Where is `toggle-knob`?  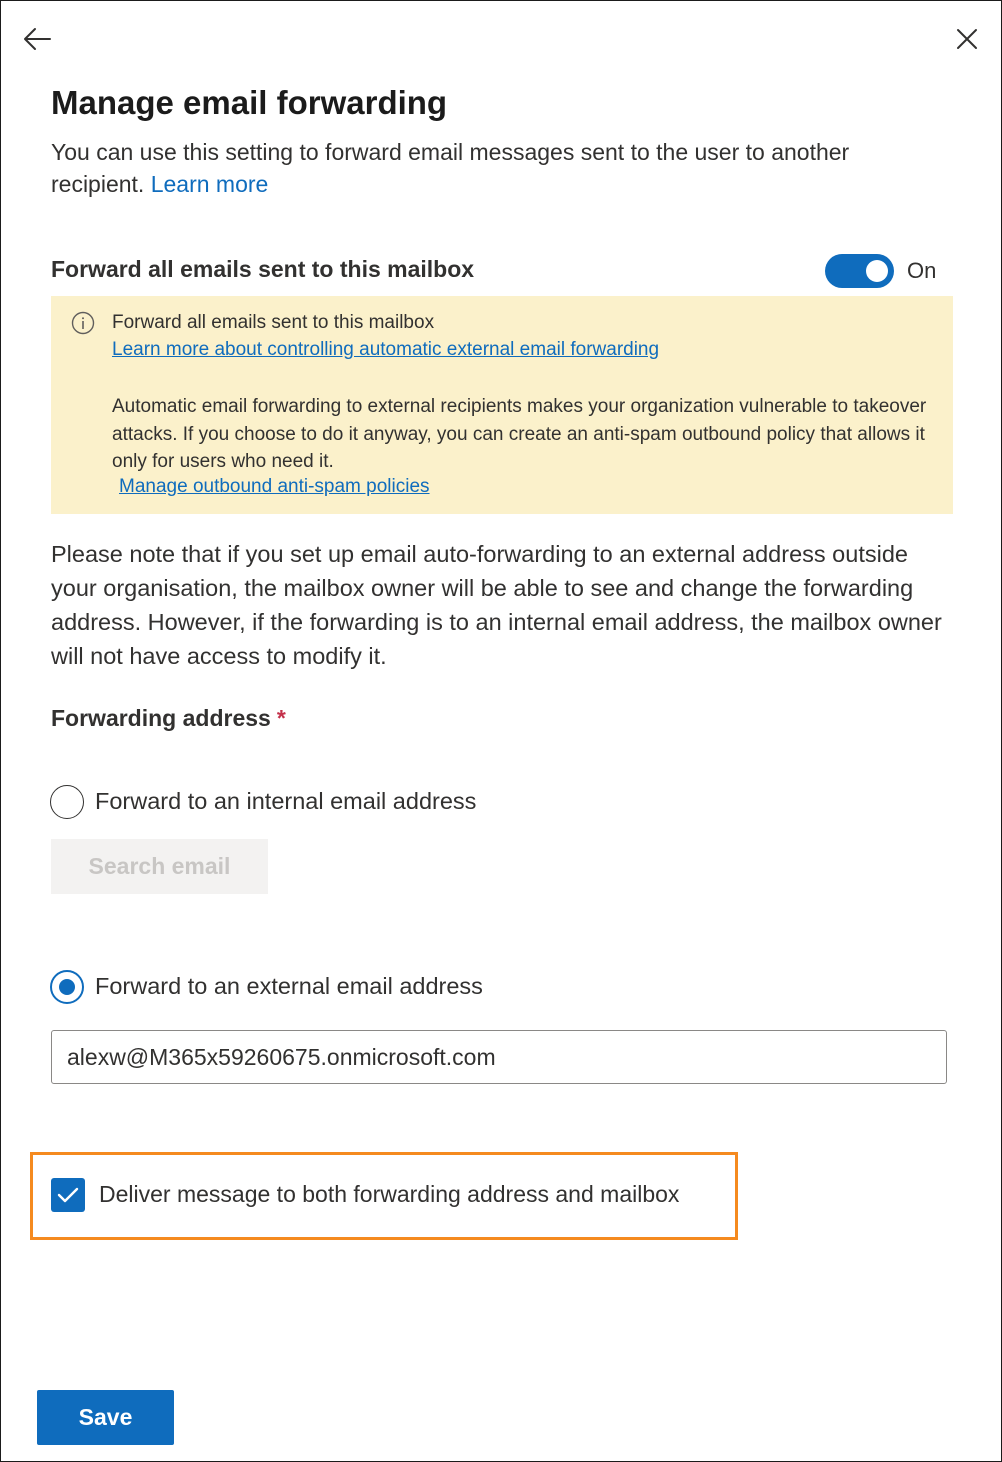 toggle-knob is located at coordinates (877, 271).